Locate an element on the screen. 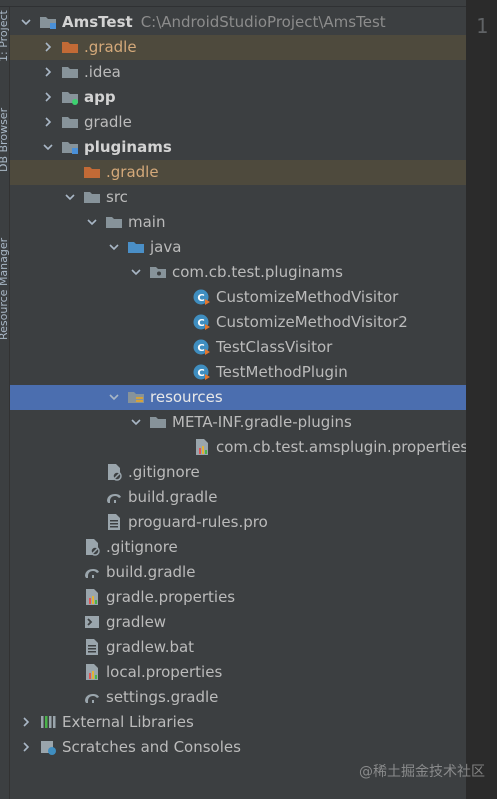 The image size is (497, 799). tree-row: META-INF.gradle-plugins is located at coordinates (238, 422).